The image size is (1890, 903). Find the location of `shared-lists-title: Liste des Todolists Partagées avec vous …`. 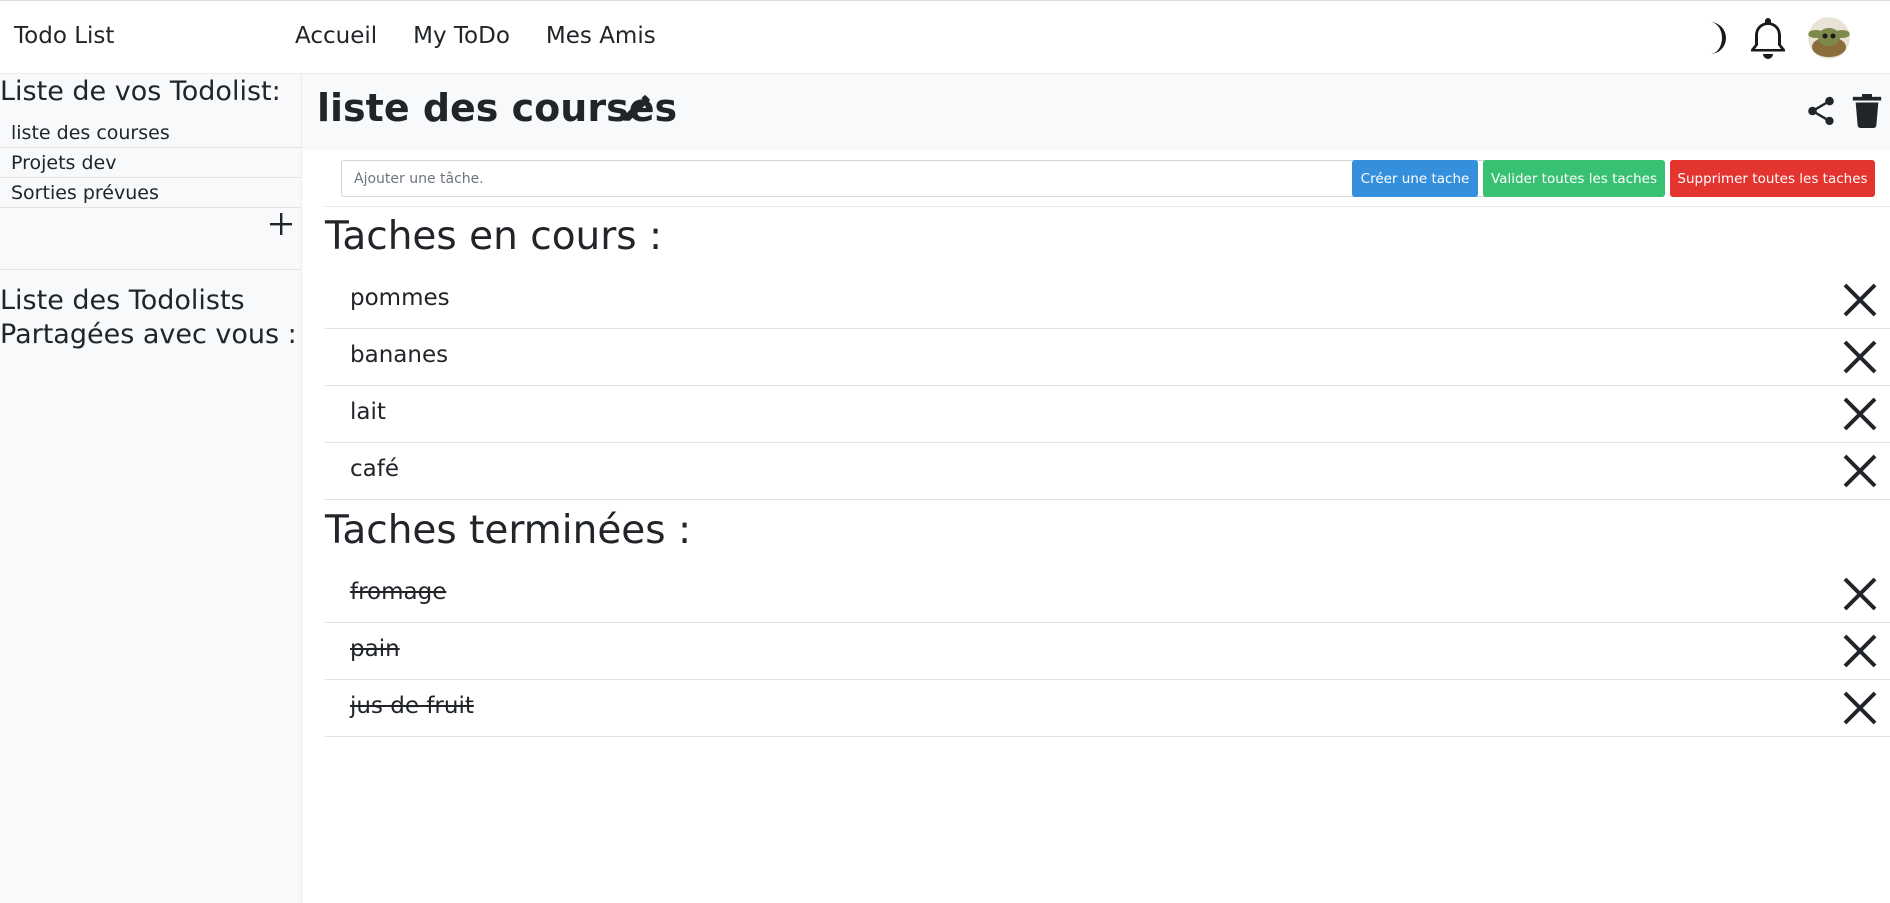

shared-lists-title: Liste des Todolists Partagées avec vous … is located at coordinates (148, 318).